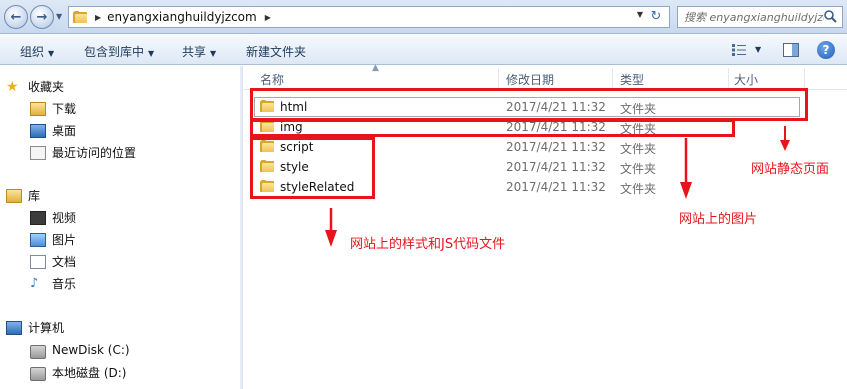 The width and height of the screenshot is (847, 389). I want to click on command-bar: 组织 ▼ 包含到库中 ▼ 共享 ▼ 新建文件夹 ▼ ?, so click(423, 50).